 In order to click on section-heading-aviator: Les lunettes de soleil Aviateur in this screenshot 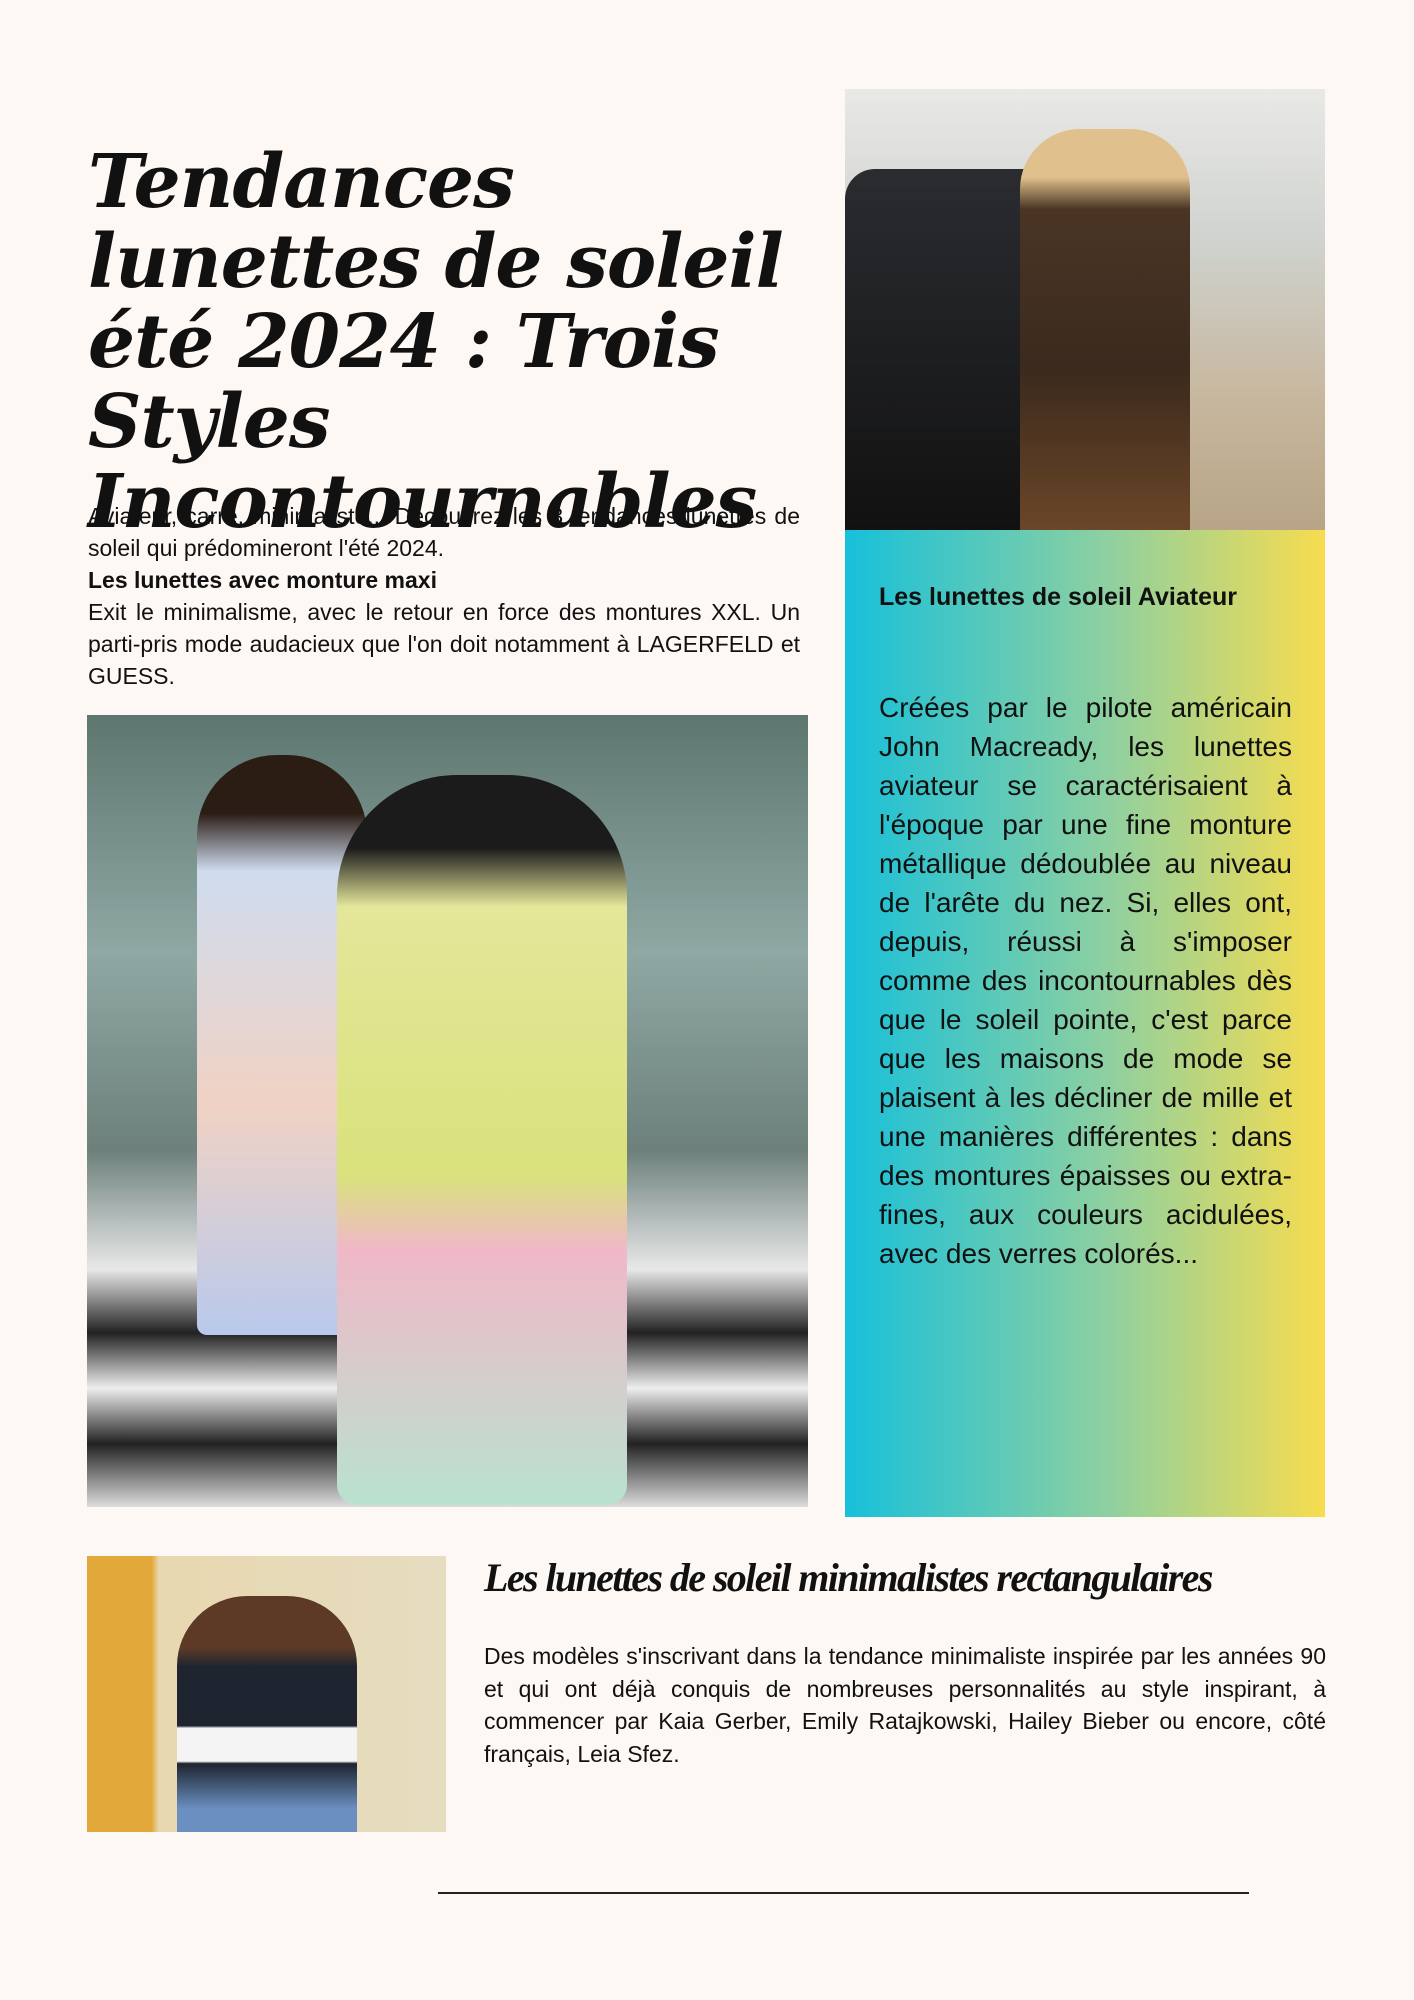, I will do `click(1058, 597)`.